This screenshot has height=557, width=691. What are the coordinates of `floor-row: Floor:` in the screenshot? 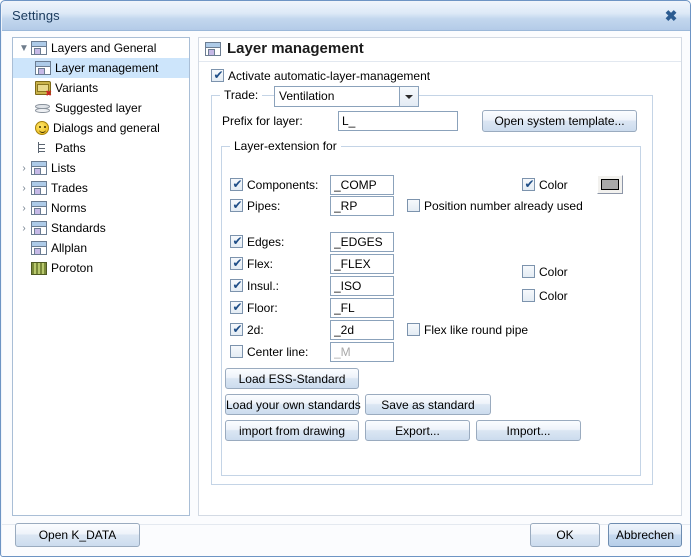 It's located at (254, 307).